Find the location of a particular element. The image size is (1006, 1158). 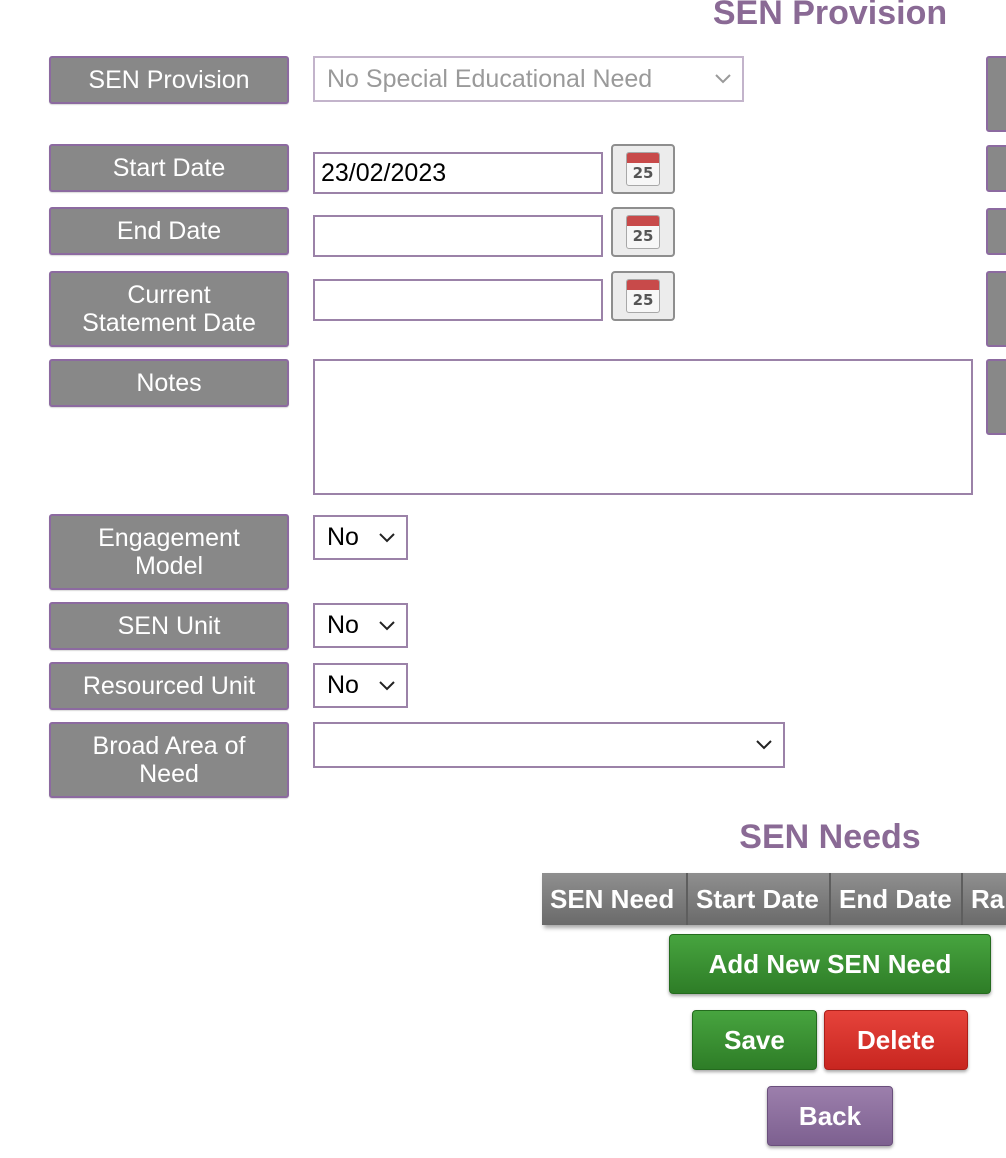

resourced-unit-select: No is located at coordinates (360, 685).